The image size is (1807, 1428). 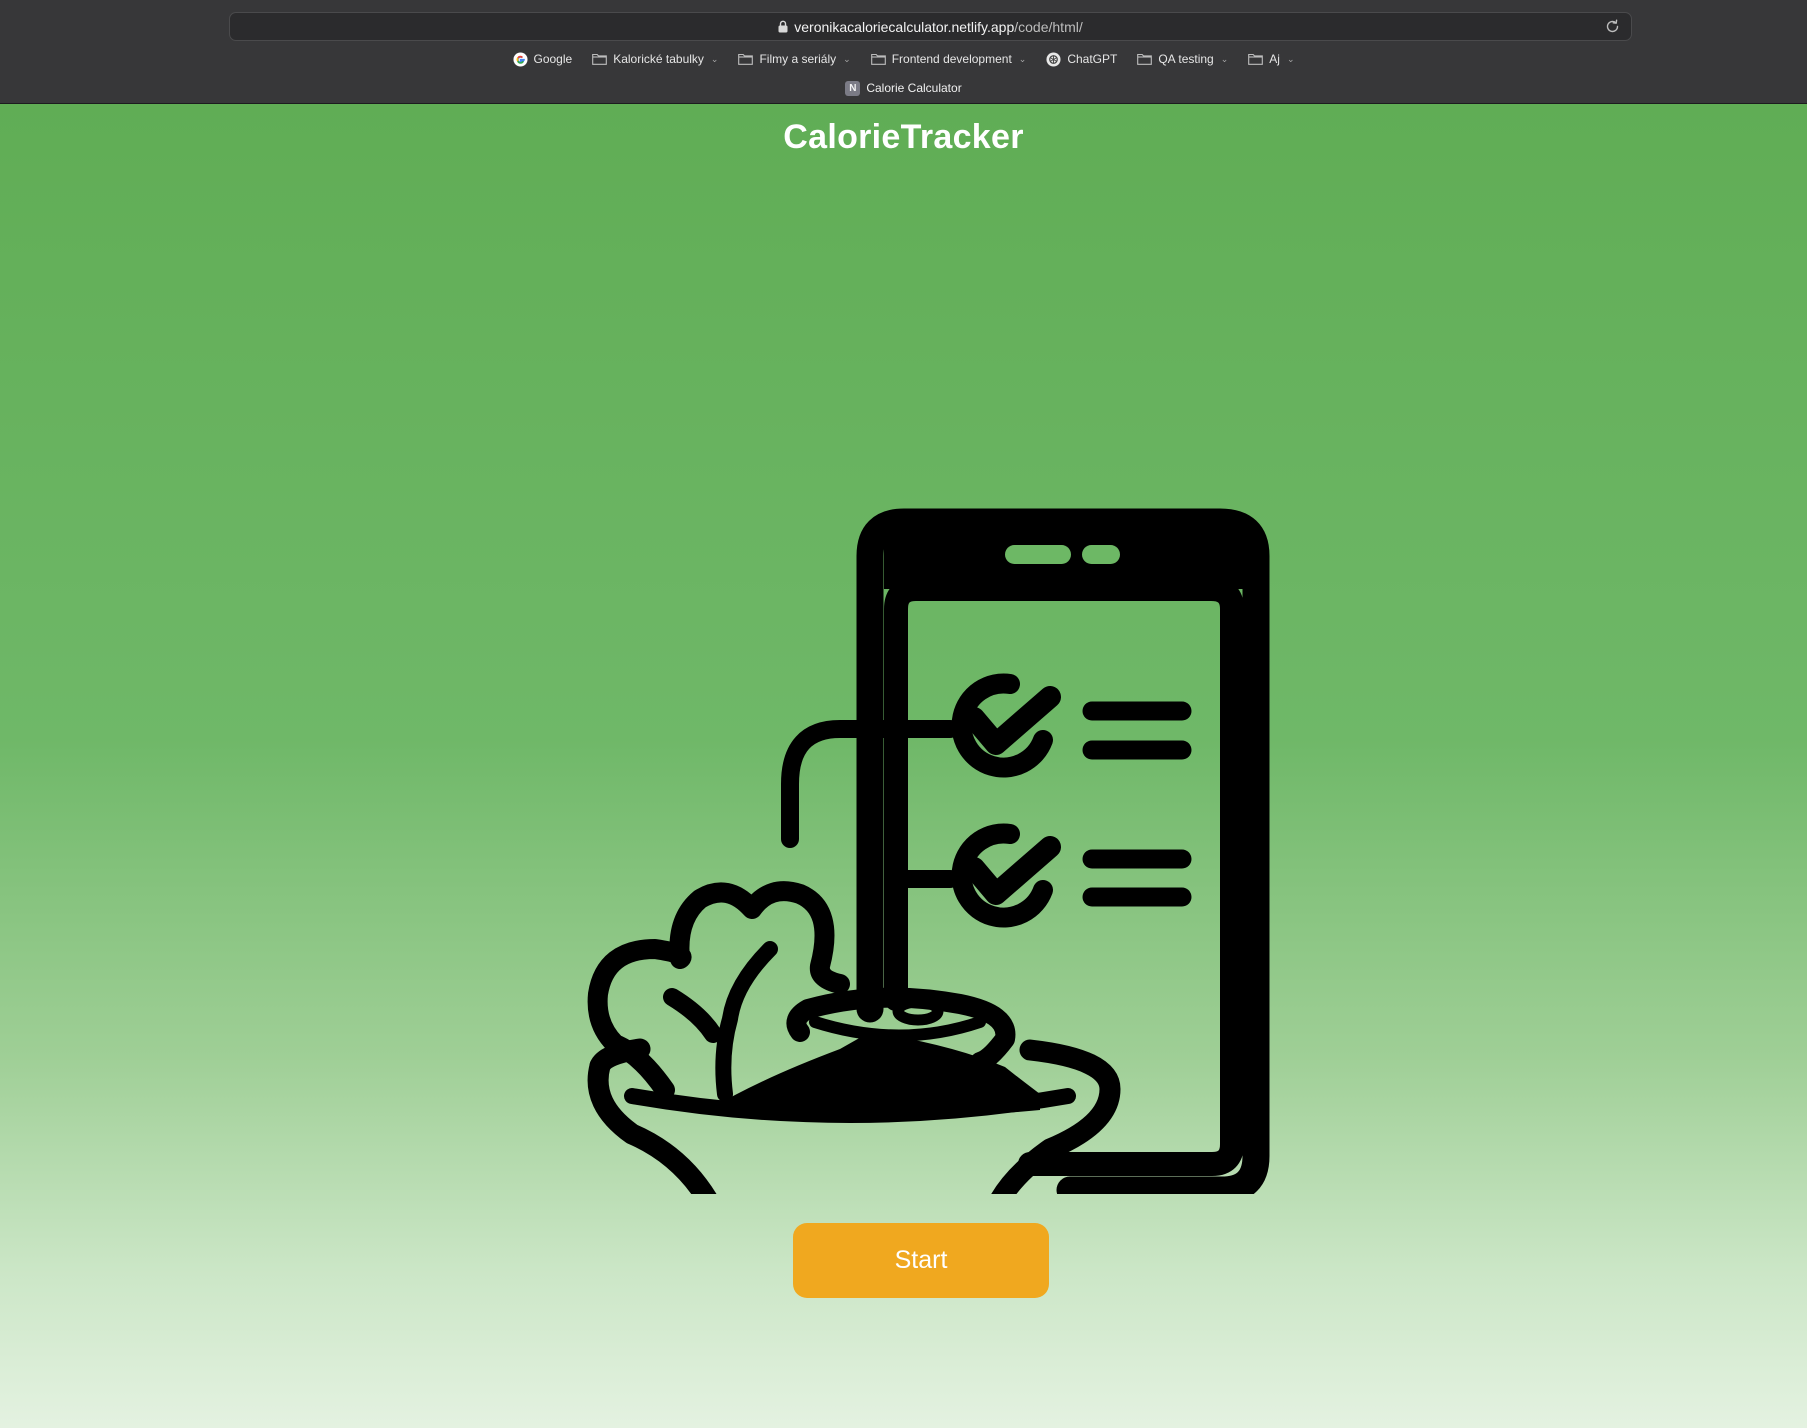 I want to click on tab-bar: N Calorie Calculator, so click(x=903, y=88).